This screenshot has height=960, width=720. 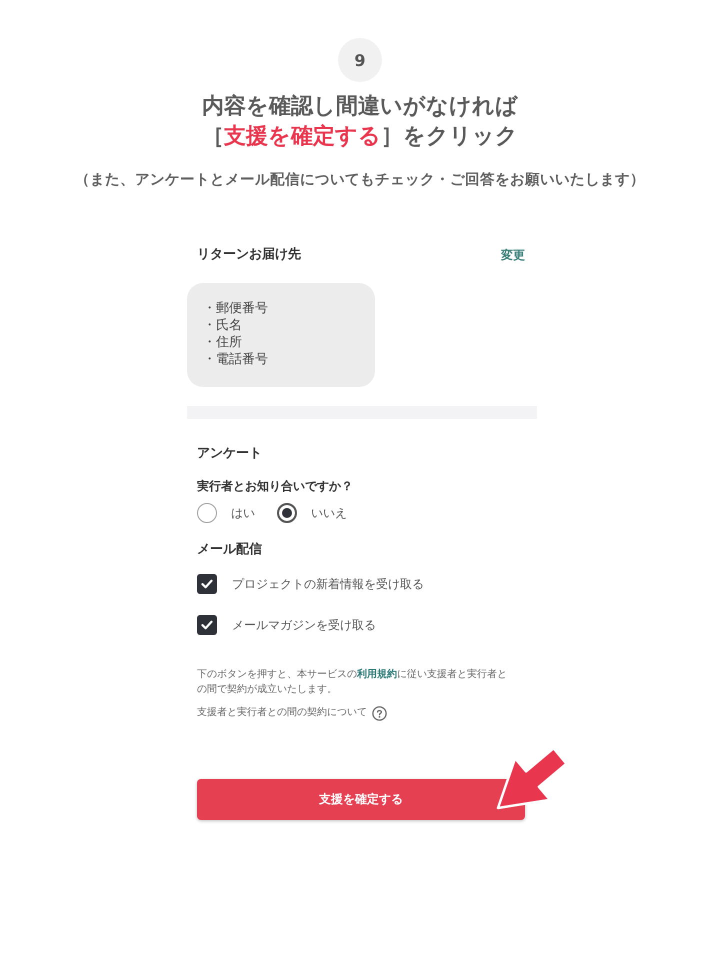 I want to click on terms-text: 下のボタンを押すと、本サービスの利用規約に従い支援者と実行者との間で契約が成立いたします。, so click(x=352, y=682).